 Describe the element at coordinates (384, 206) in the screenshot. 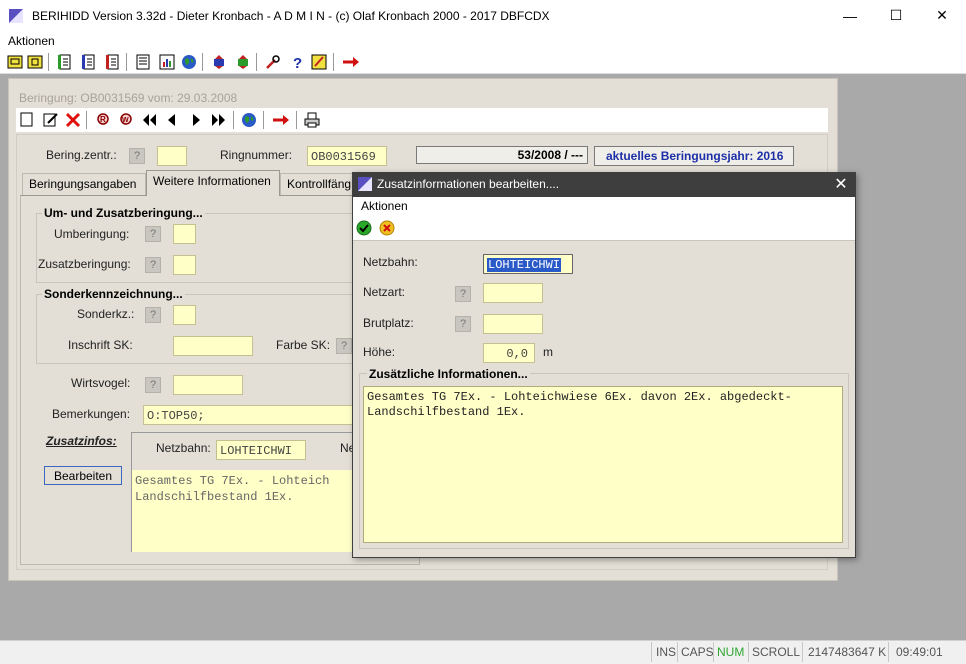

I see `dialog-menu-aktionen: Aktionen` at that location.